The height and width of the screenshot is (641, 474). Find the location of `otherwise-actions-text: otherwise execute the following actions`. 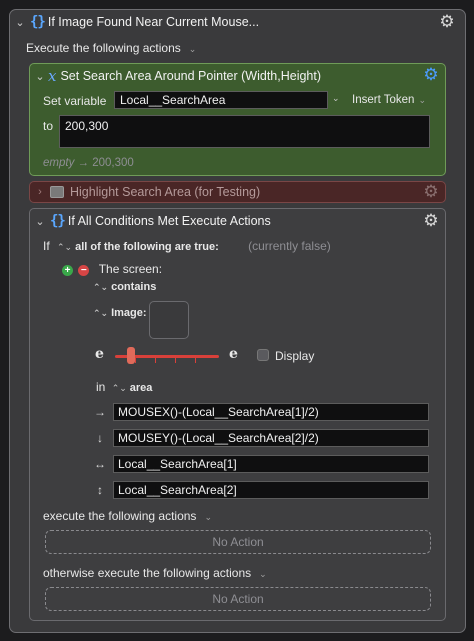

otherwise-actions-text: otherwise execute the following actions is located at coordinates (147, 573).